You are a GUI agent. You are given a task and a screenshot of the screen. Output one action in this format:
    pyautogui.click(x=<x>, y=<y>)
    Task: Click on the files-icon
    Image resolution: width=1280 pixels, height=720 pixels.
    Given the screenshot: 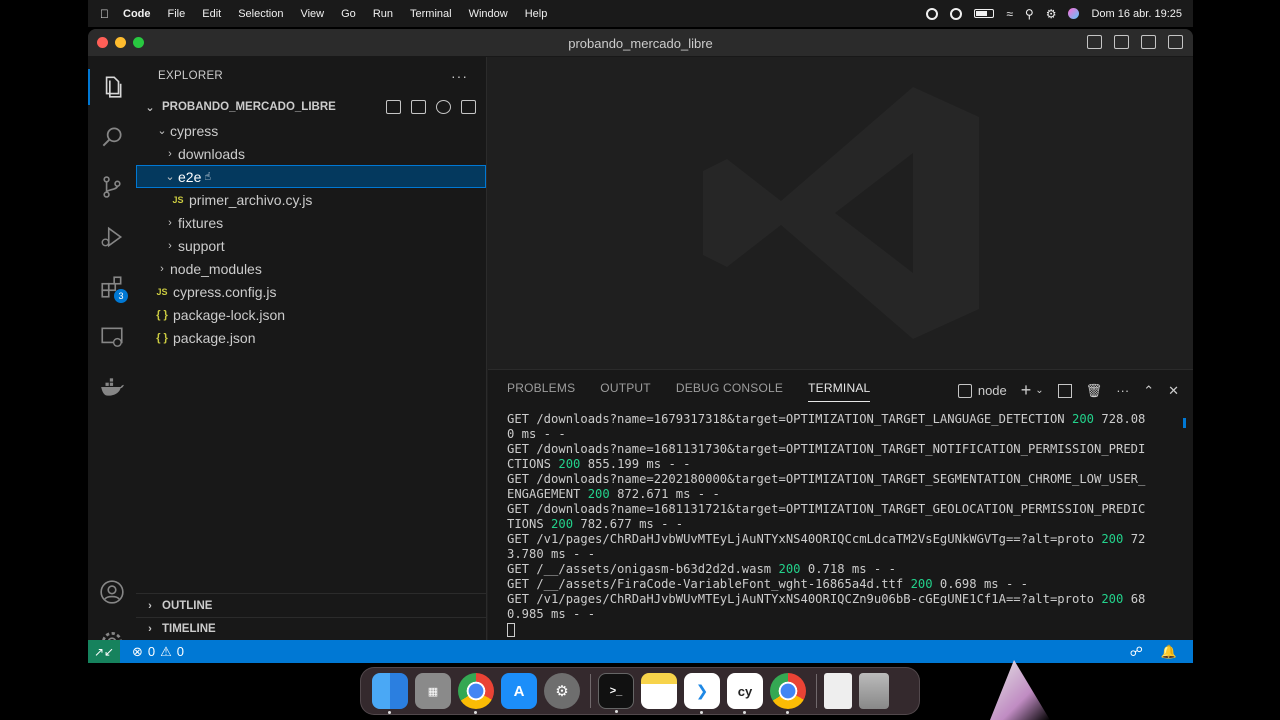 What is the action you would take?
    pyautogui.click(x=113, y=87)
    